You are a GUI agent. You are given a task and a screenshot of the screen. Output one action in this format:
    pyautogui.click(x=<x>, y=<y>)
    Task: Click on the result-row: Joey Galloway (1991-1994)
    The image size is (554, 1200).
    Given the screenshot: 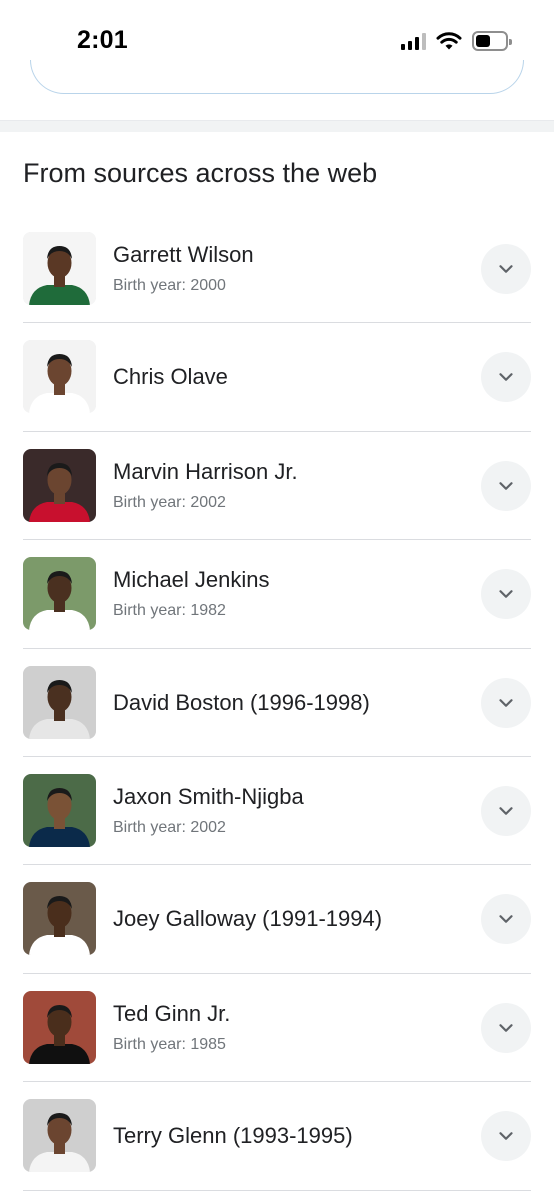 What is the action you would take?
    pyautogui.click(x=277, y=919)
    